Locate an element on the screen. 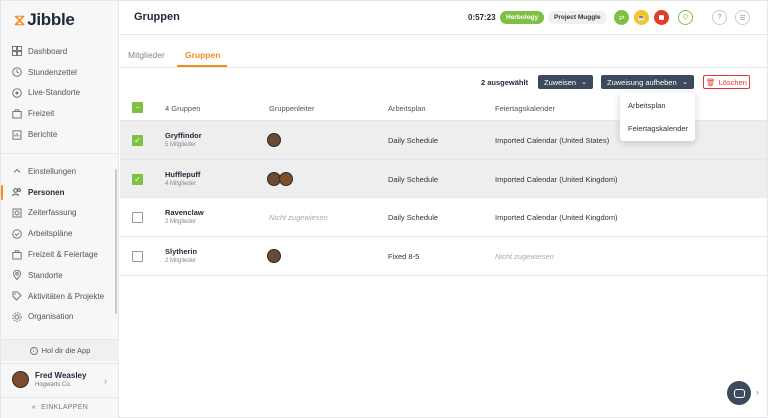 This screenshot has height=418, width=768. chat-button is located at coordinates (739, 393).